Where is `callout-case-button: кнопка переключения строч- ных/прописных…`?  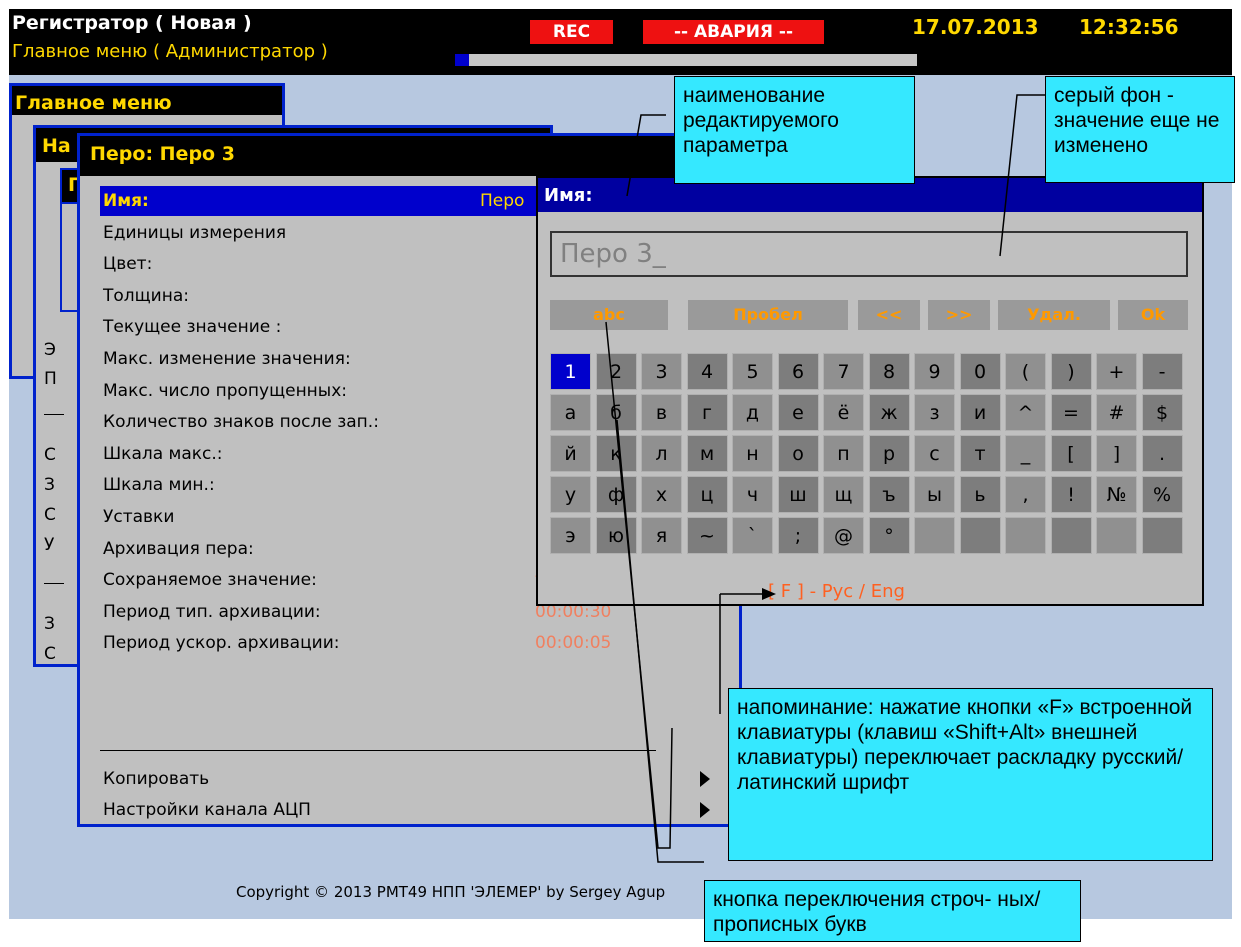
callout-case-button: кнопка переключения строч- ных/прописных… is located at coordinates (892, 911).